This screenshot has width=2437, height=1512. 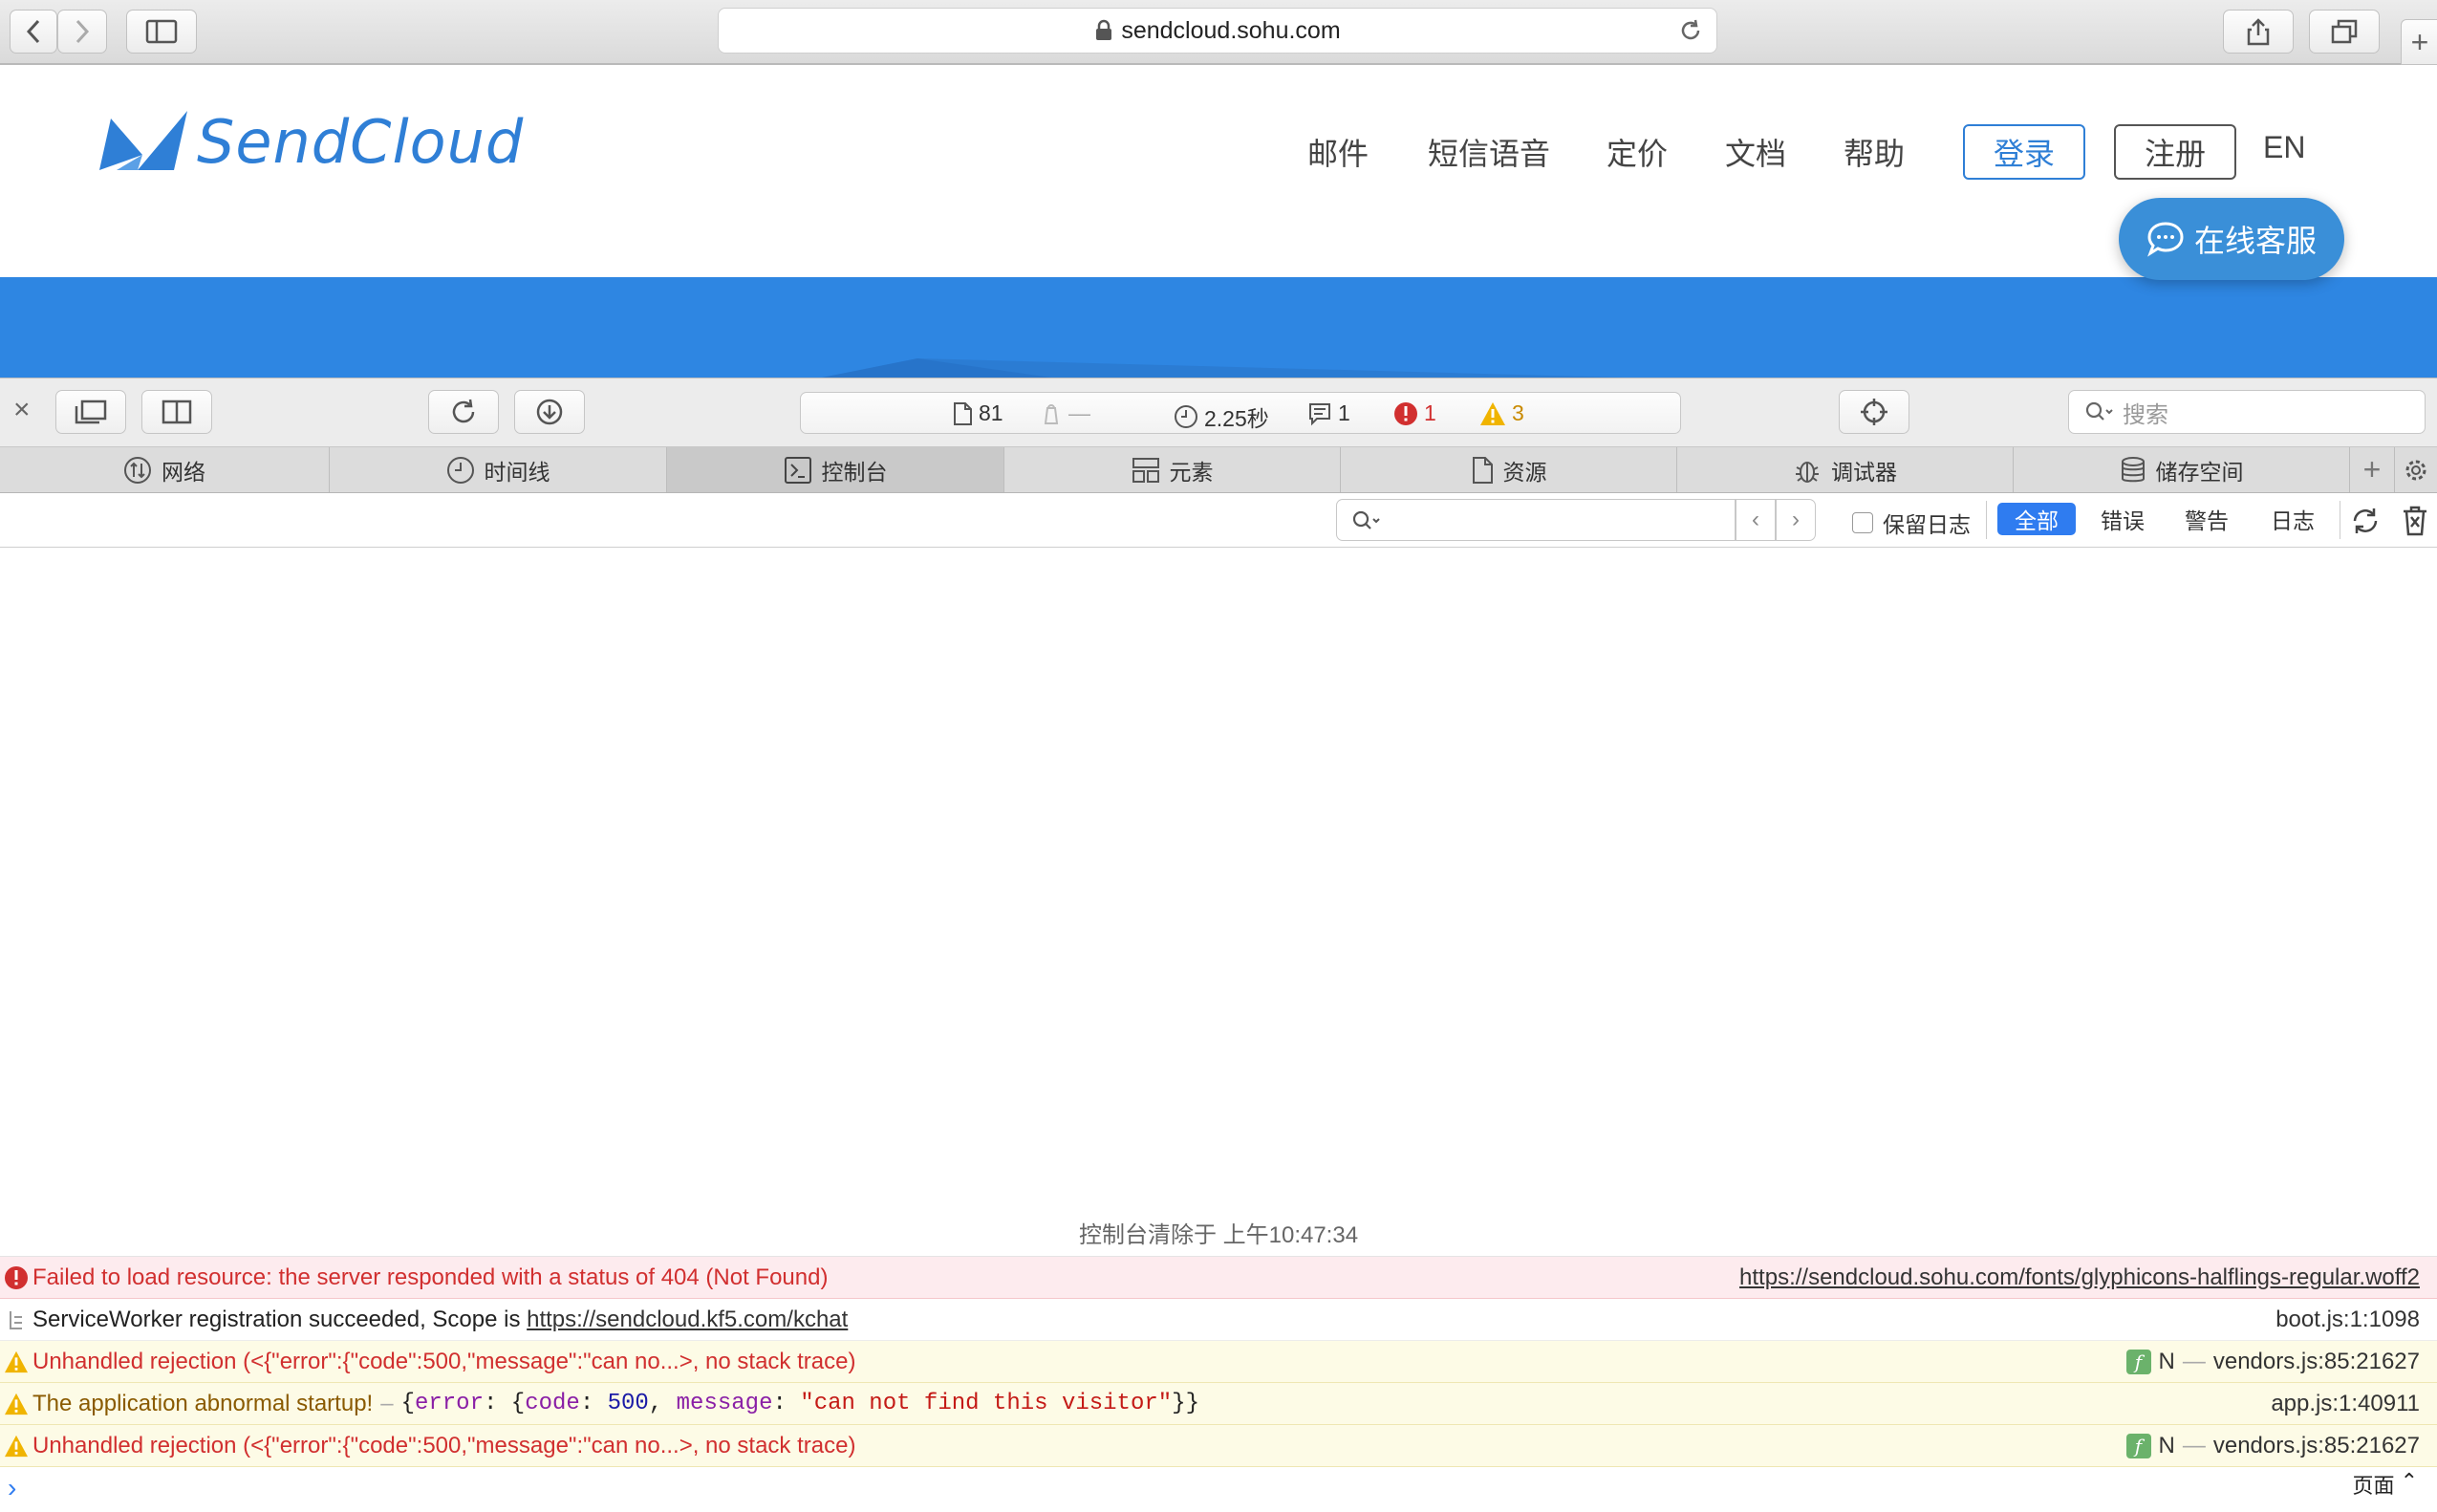 What do you see at coordinates (1796, 520) in the screenshot?
I see `next-match-button: ›` at bounding box center [1796, 520].